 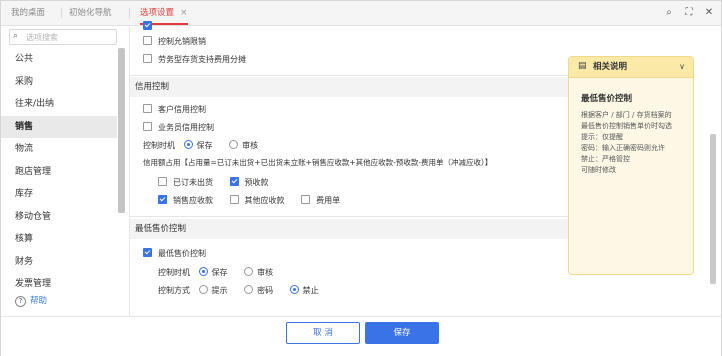 What do you see at coordinates (250, 145) in the screenshot?
I see `radio-label: 审核` at bounding box center [250, 145].